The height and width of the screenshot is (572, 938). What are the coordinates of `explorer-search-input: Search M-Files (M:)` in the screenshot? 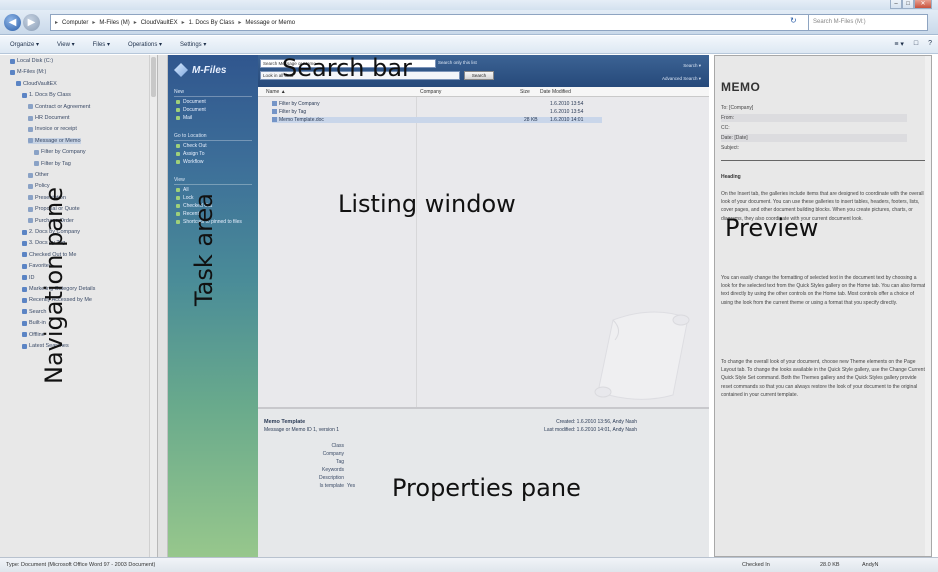 It's located at (868, 22).